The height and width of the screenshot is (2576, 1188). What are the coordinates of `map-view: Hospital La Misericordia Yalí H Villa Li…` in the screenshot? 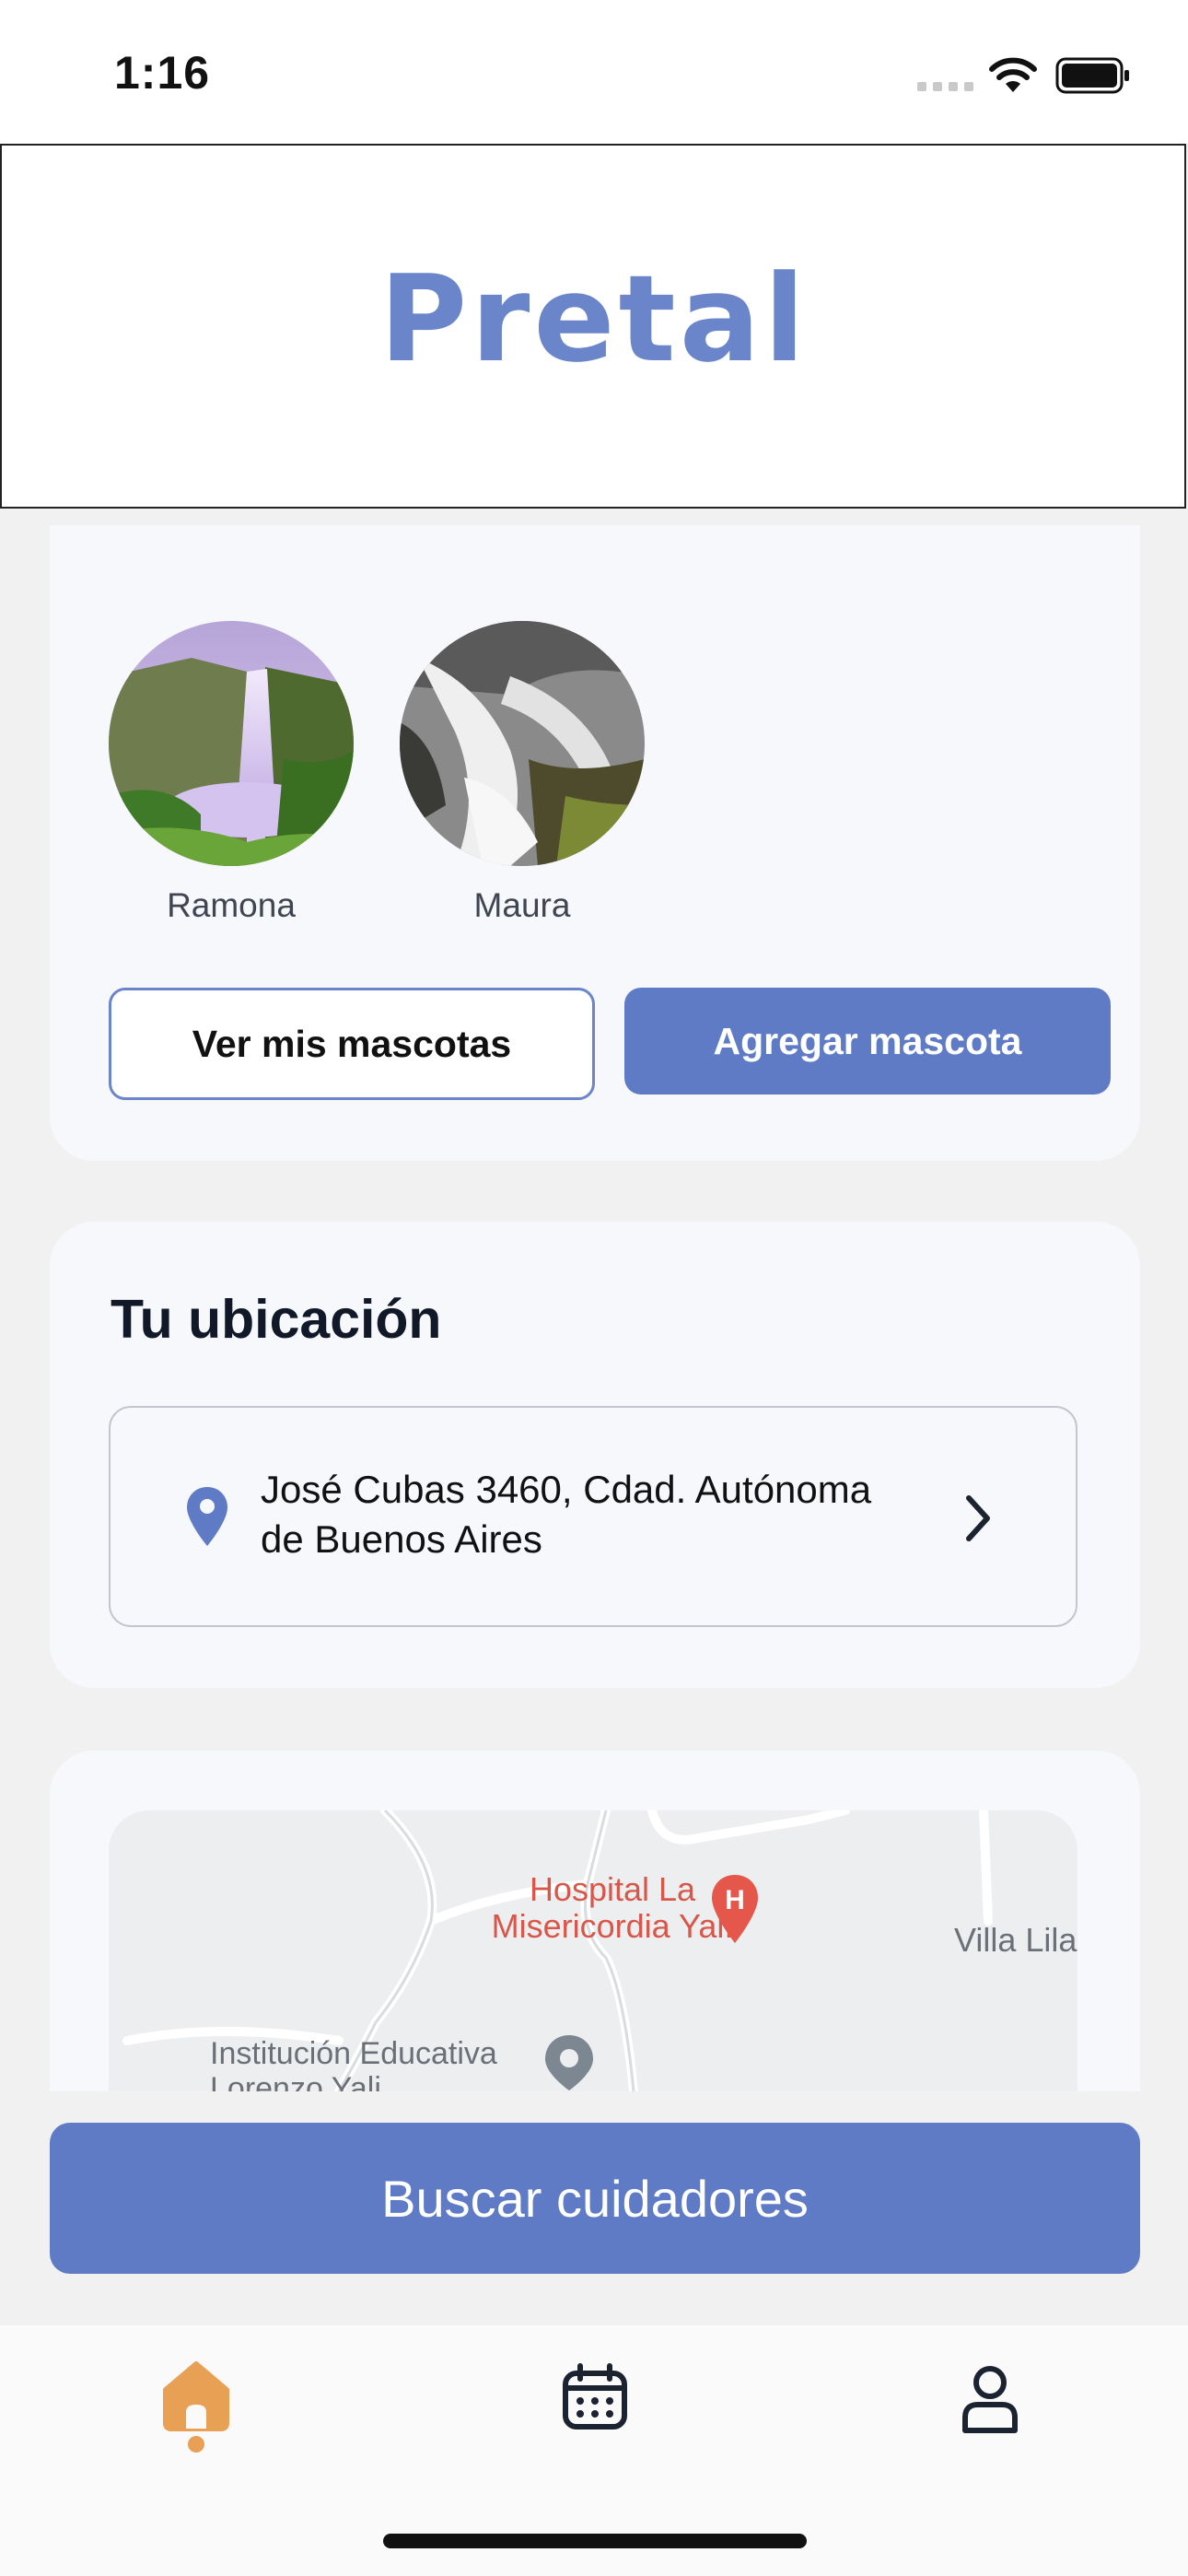 It's located at (593, 1950).